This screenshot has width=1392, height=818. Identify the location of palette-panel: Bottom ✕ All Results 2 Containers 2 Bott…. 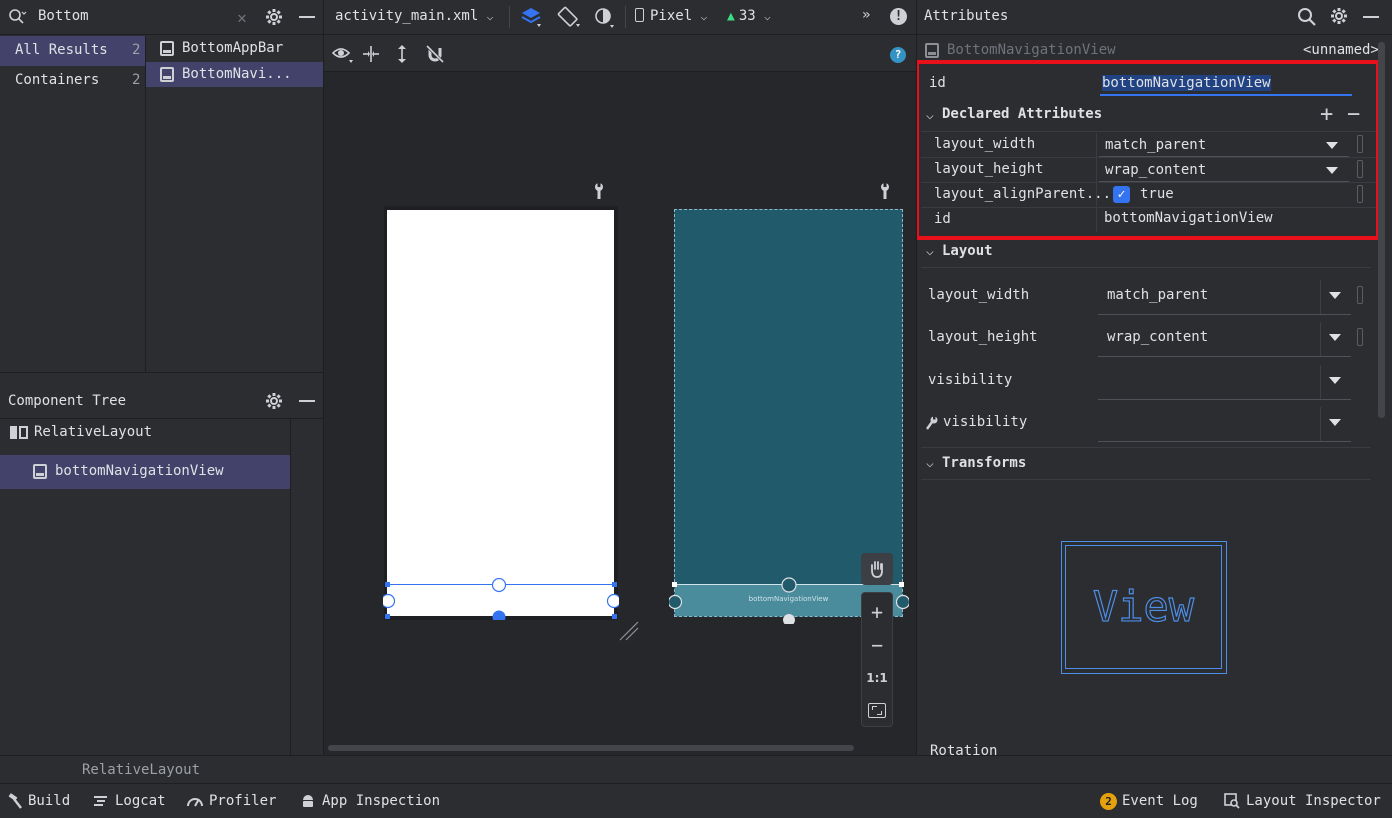
(161, 186).